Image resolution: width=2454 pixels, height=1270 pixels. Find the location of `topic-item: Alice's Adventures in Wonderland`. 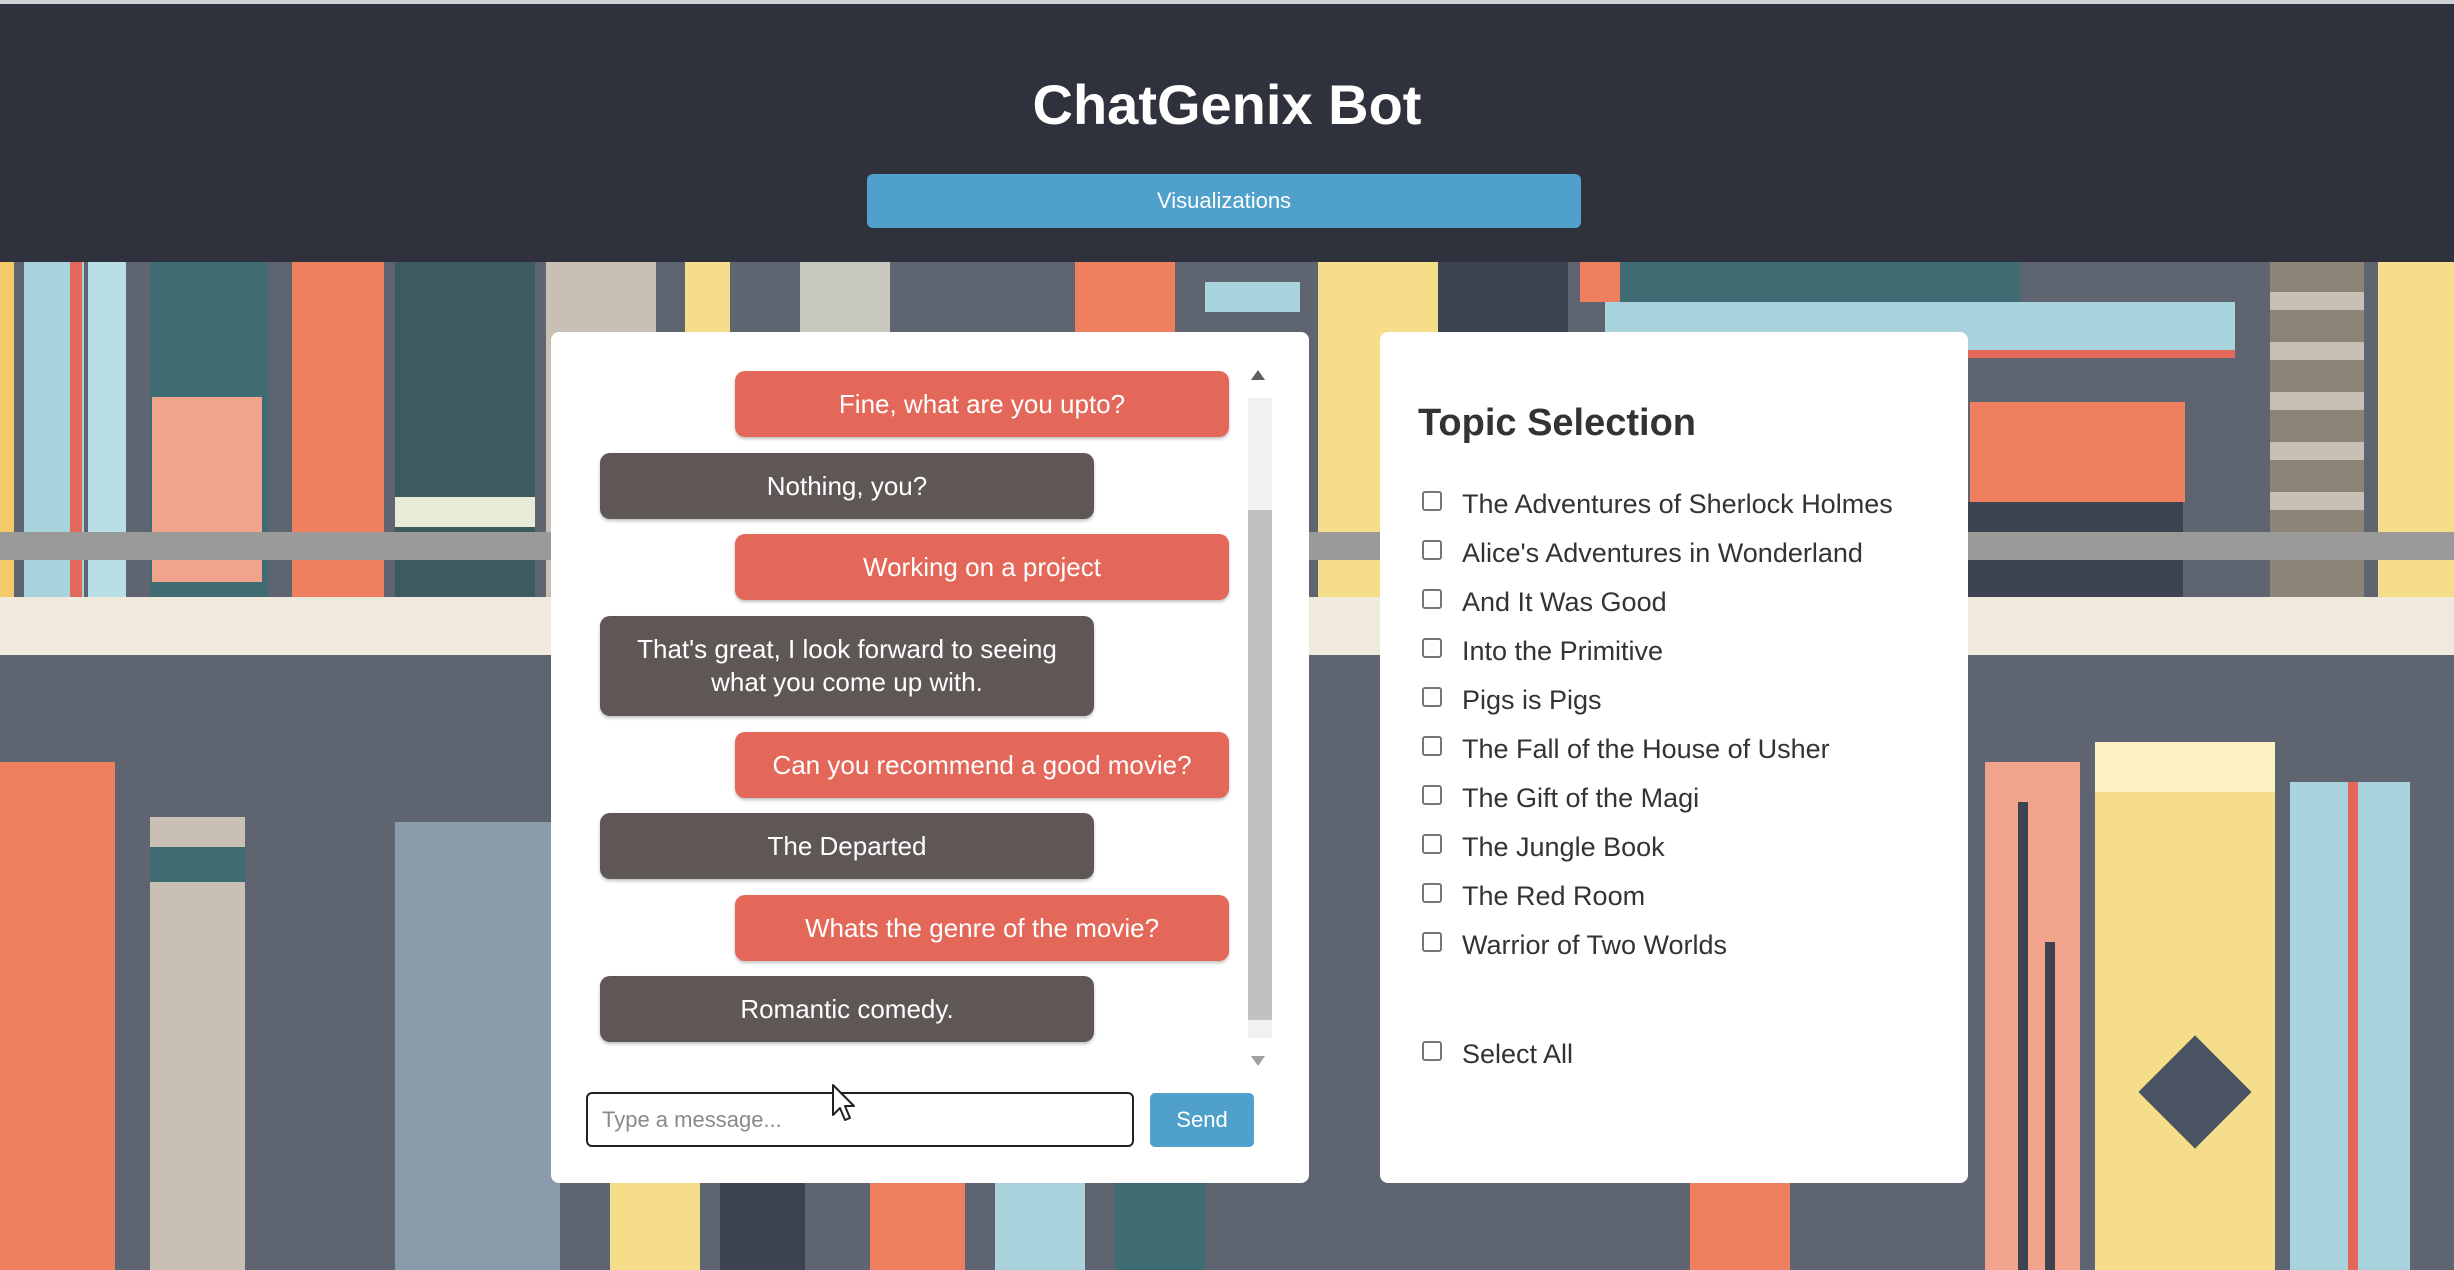

topic-item: Alice's Adventures in Wonderland is located at coordinates (1655, 553).